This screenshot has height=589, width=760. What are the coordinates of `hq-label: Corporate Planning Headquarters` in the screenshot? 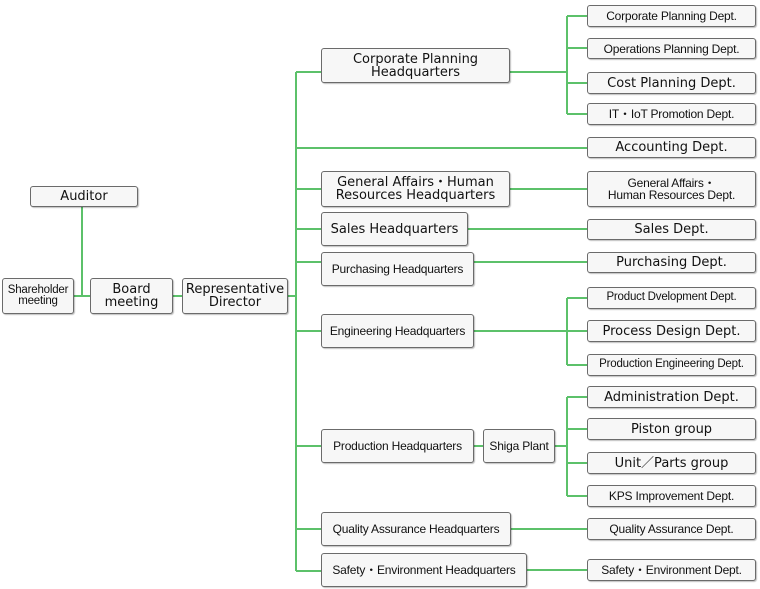 It's located at (415, 65).